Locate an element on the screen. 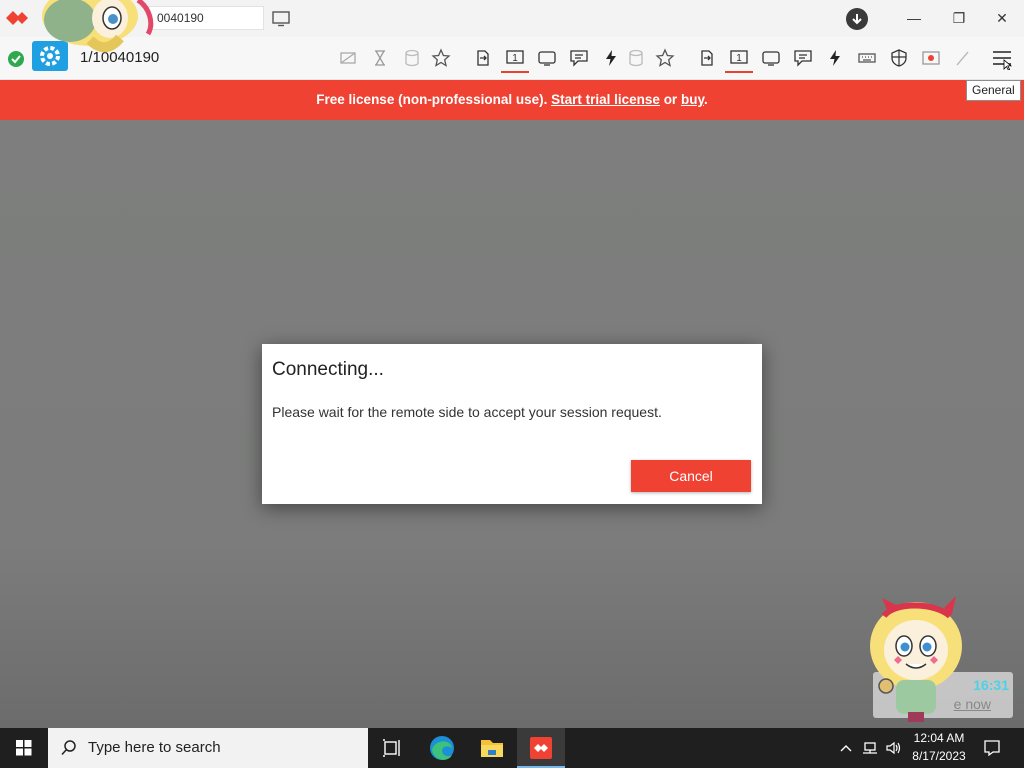  menu-tooltip: General is located at coordinates (993, 90).